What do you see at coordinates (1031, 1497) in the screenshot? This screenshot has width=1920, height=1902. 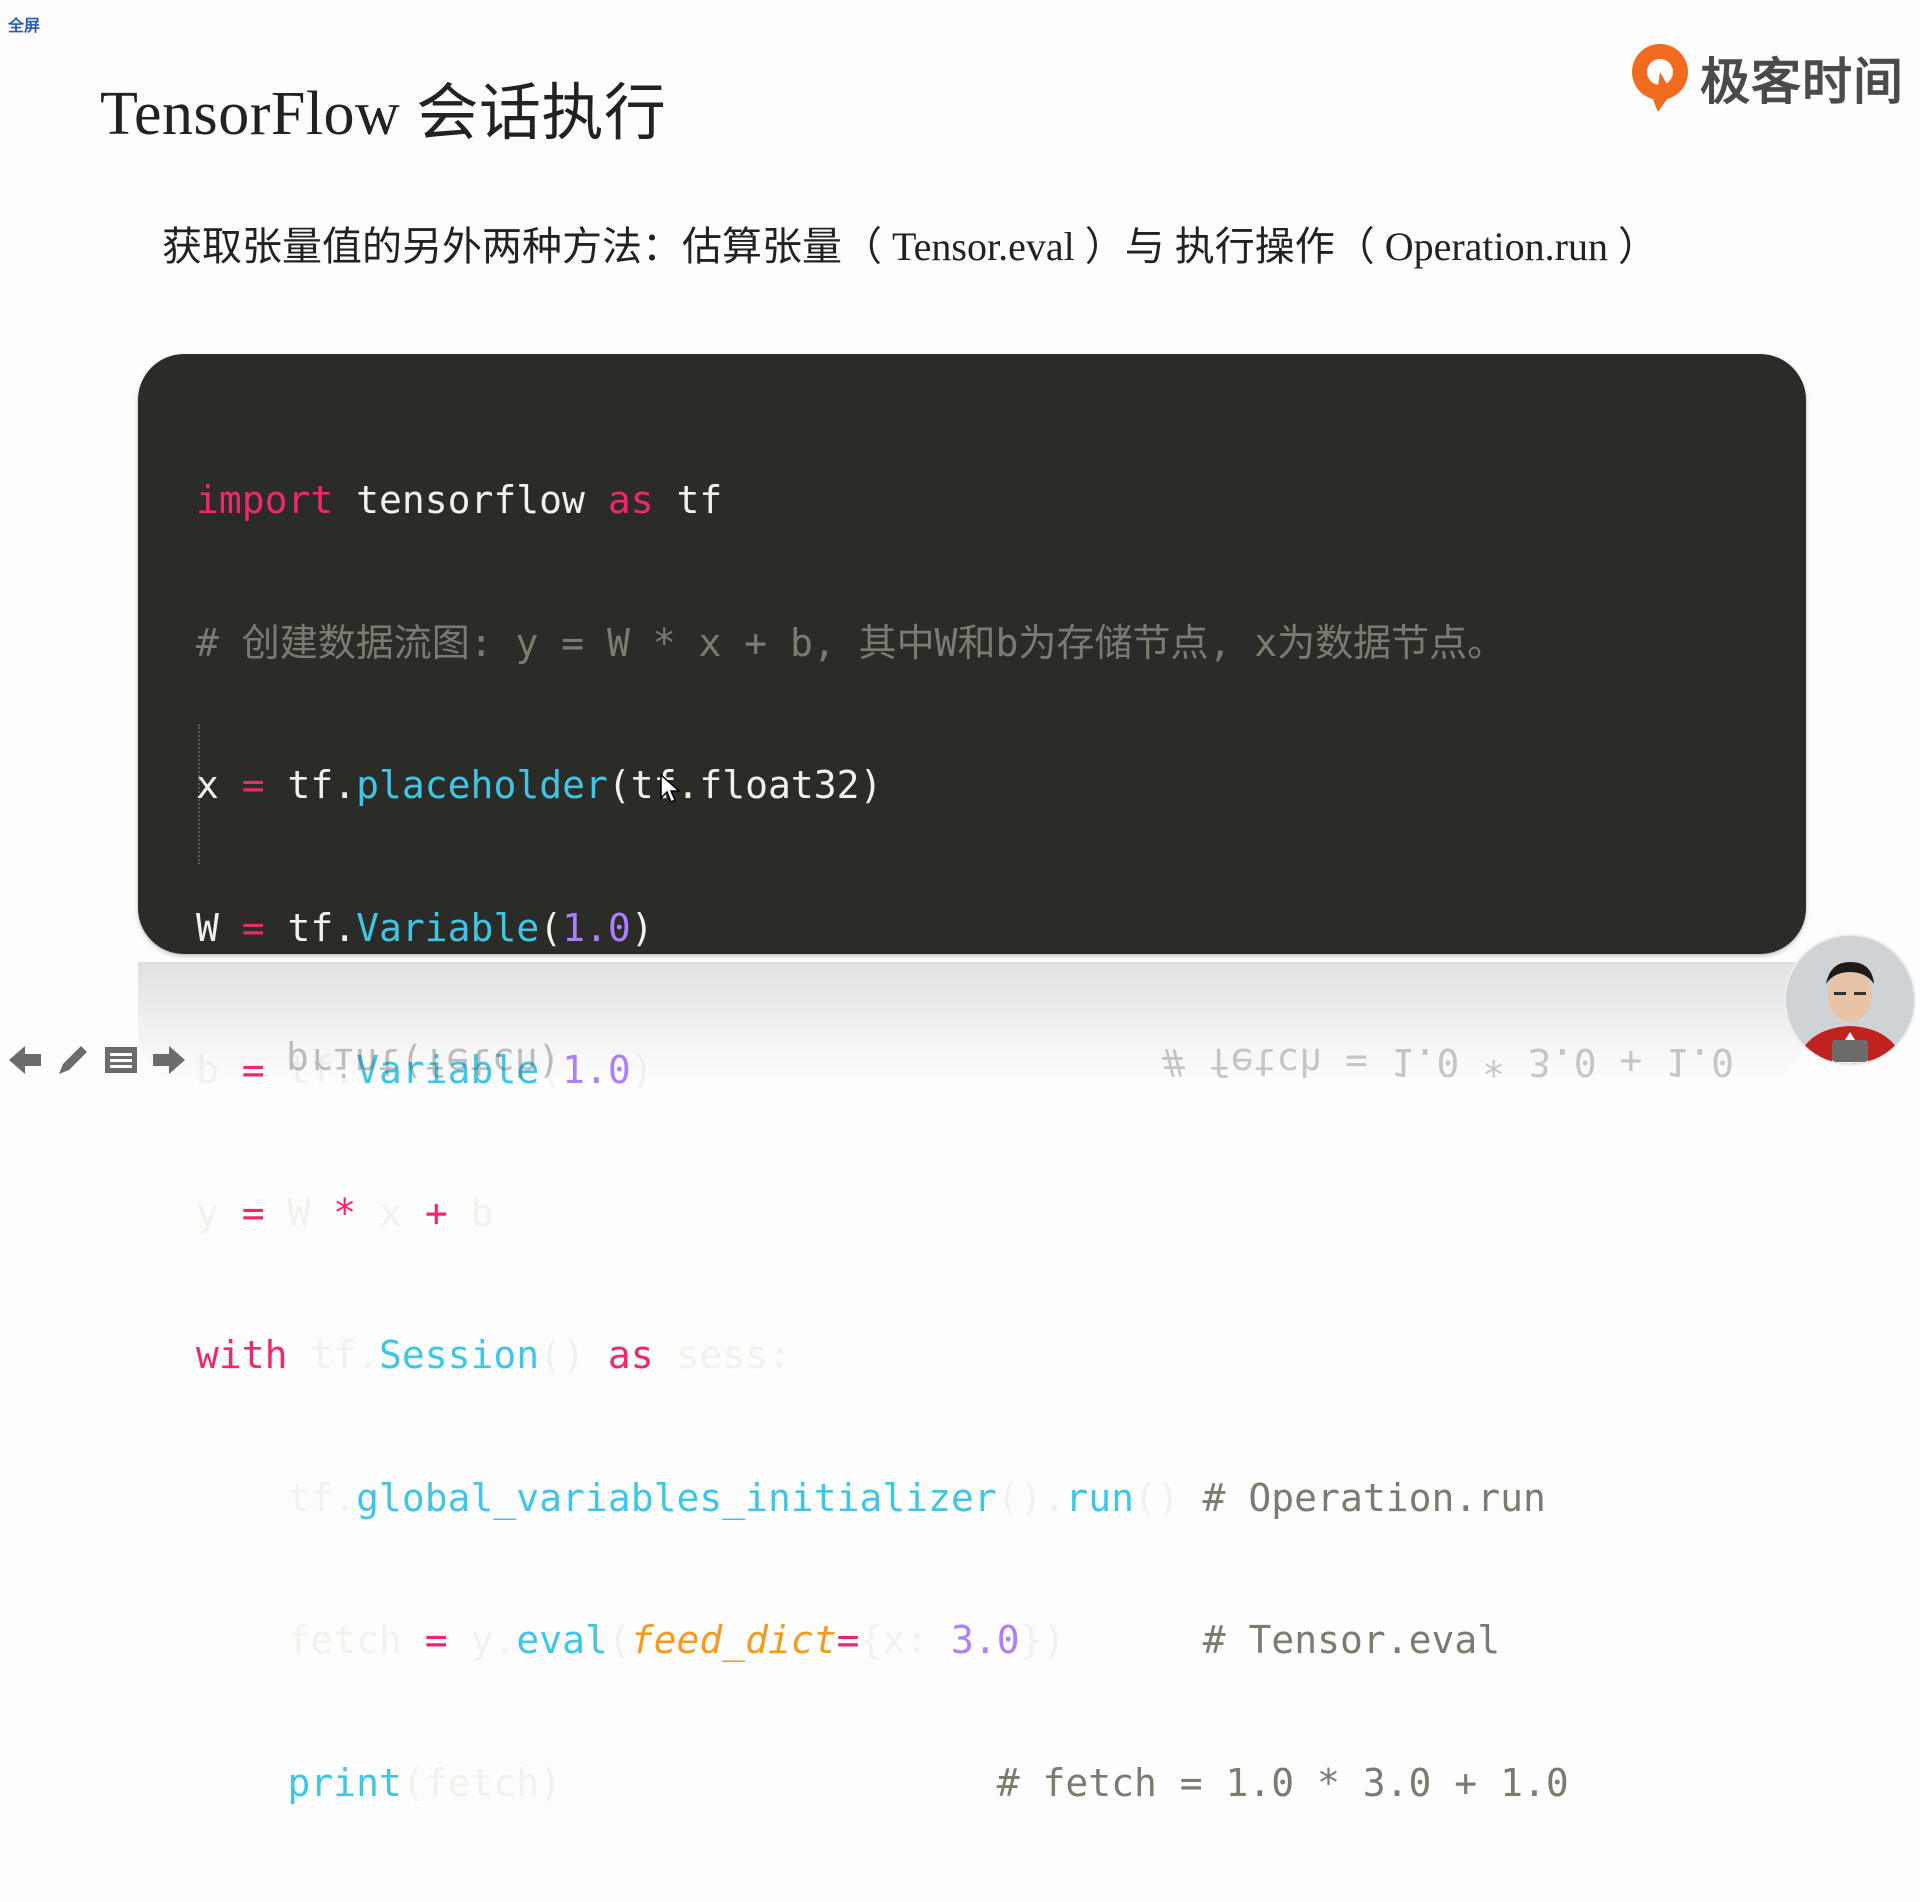 I see `code-text: ().` at bounding box center [1031, 1497].